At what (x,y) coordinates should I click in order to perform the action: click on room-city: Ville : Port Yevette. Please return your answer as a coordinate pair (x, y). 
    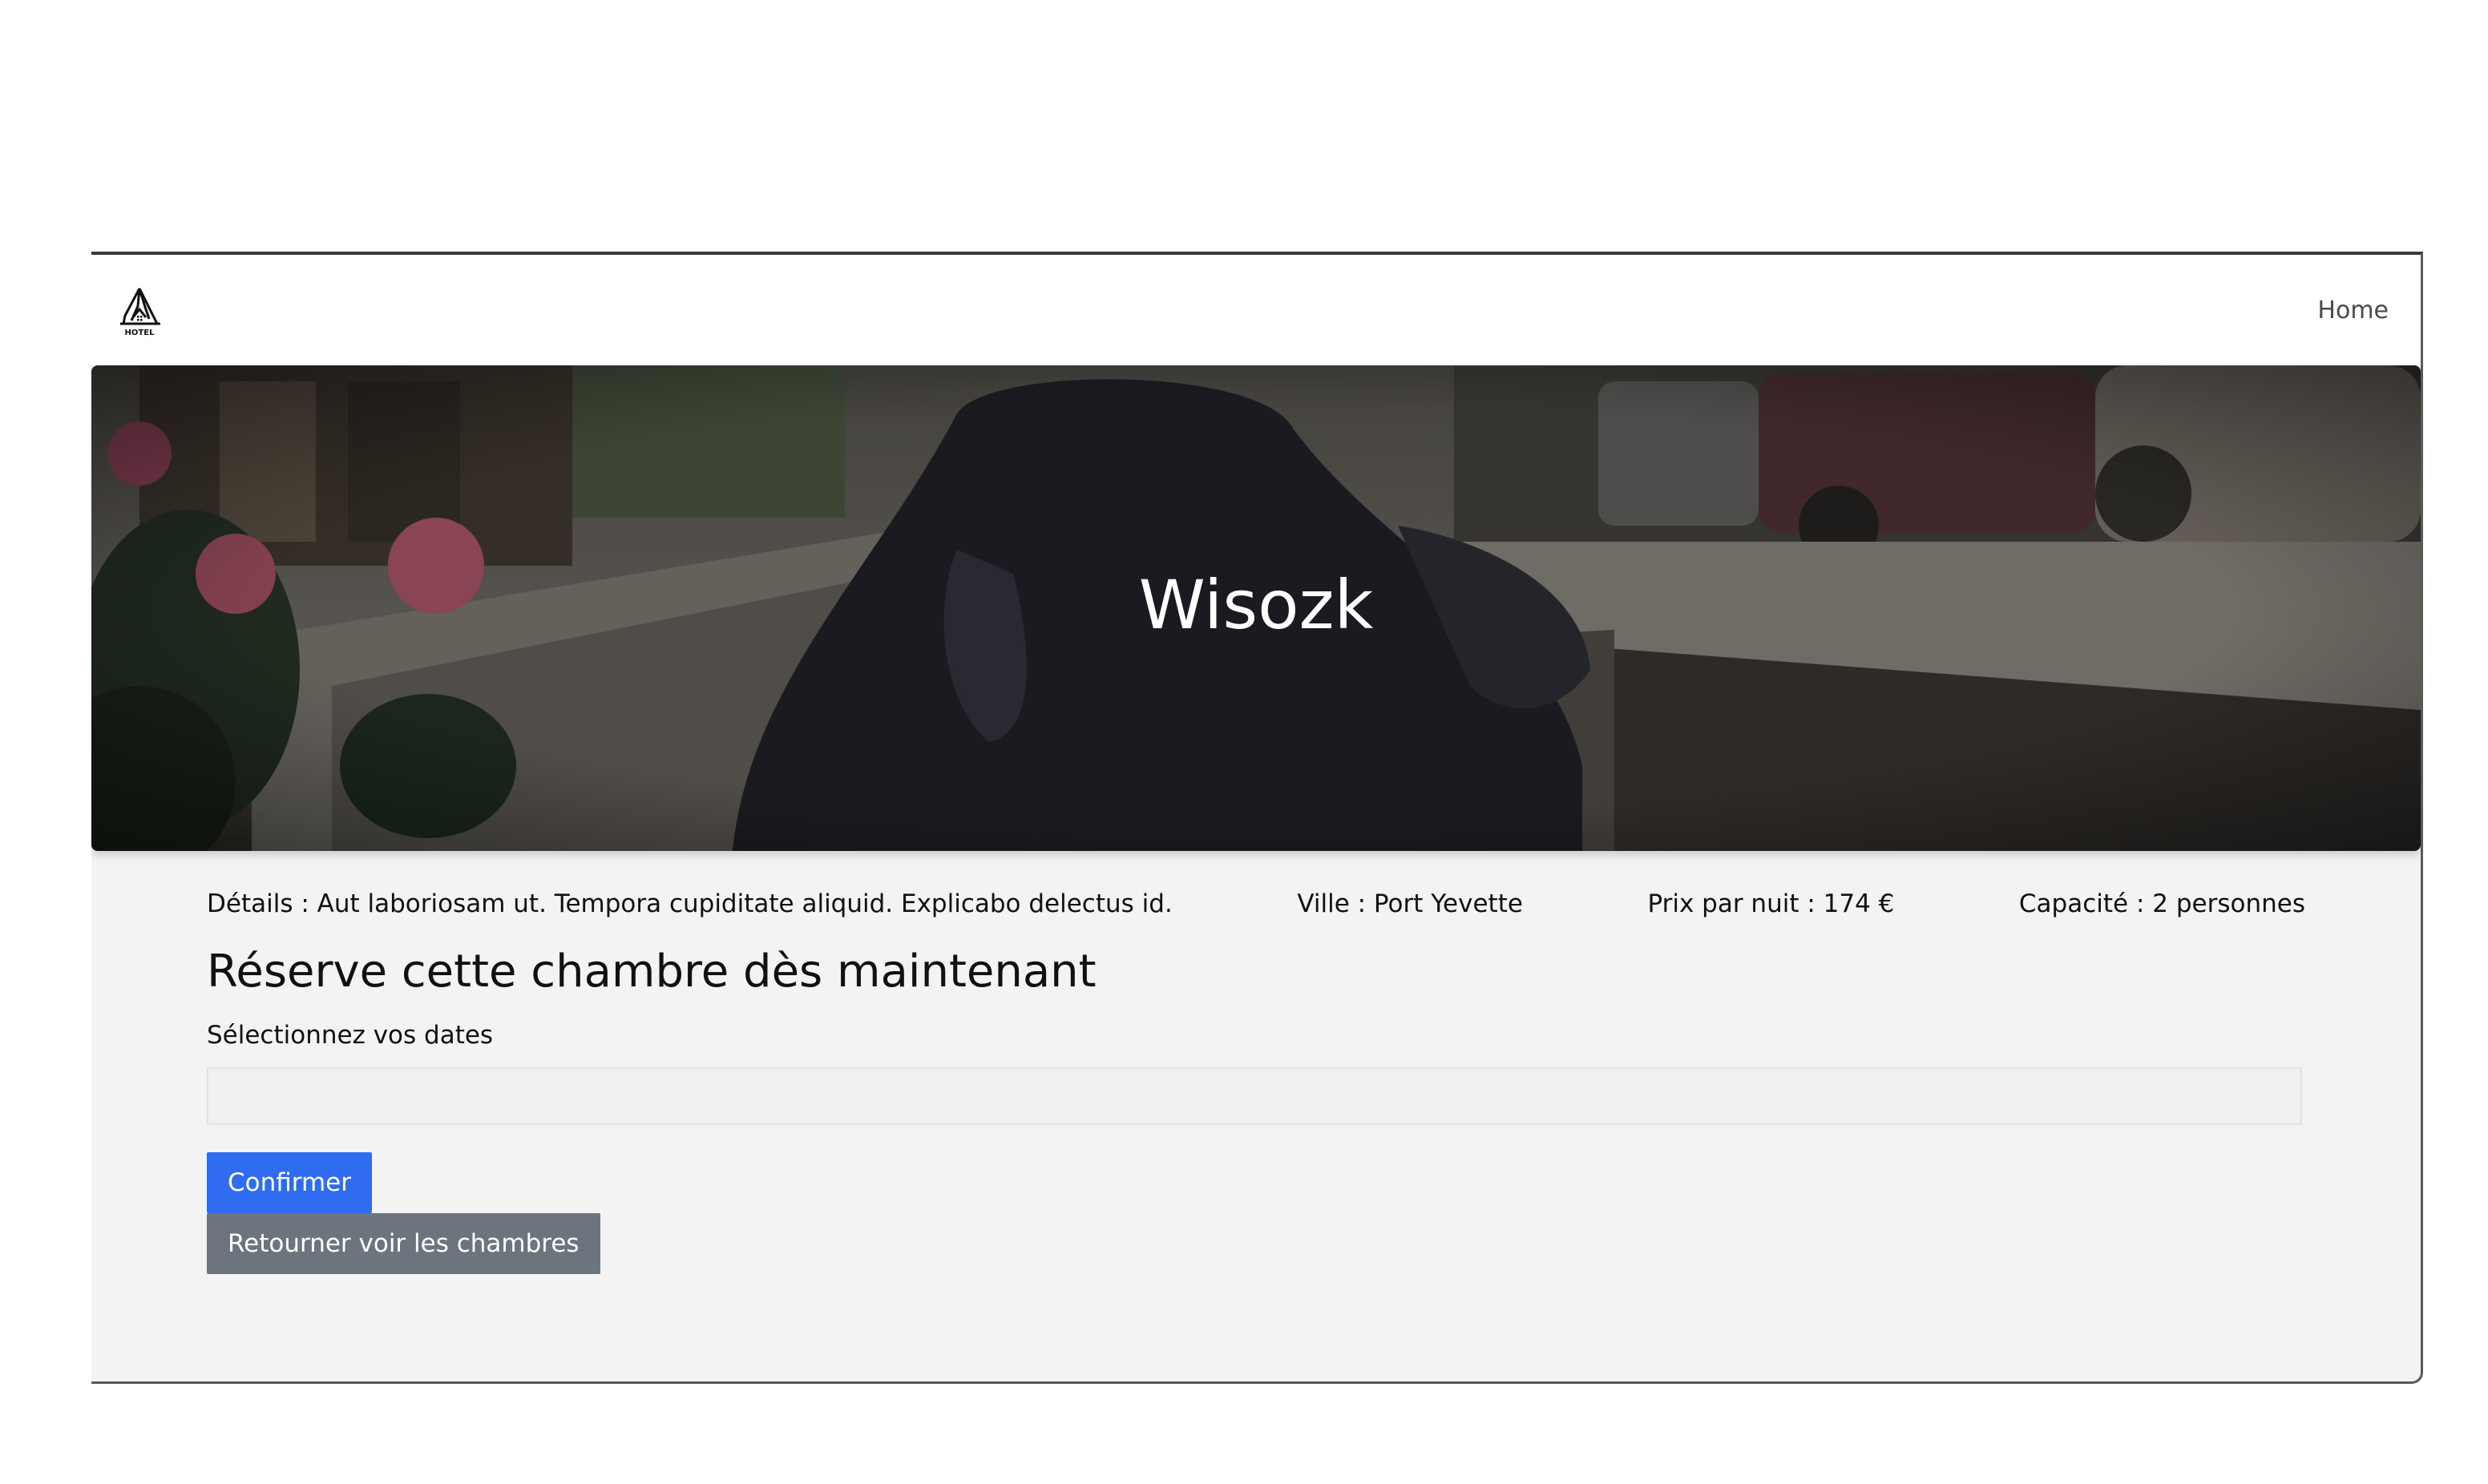
    Looking at the image, I should click on (1410, 904).